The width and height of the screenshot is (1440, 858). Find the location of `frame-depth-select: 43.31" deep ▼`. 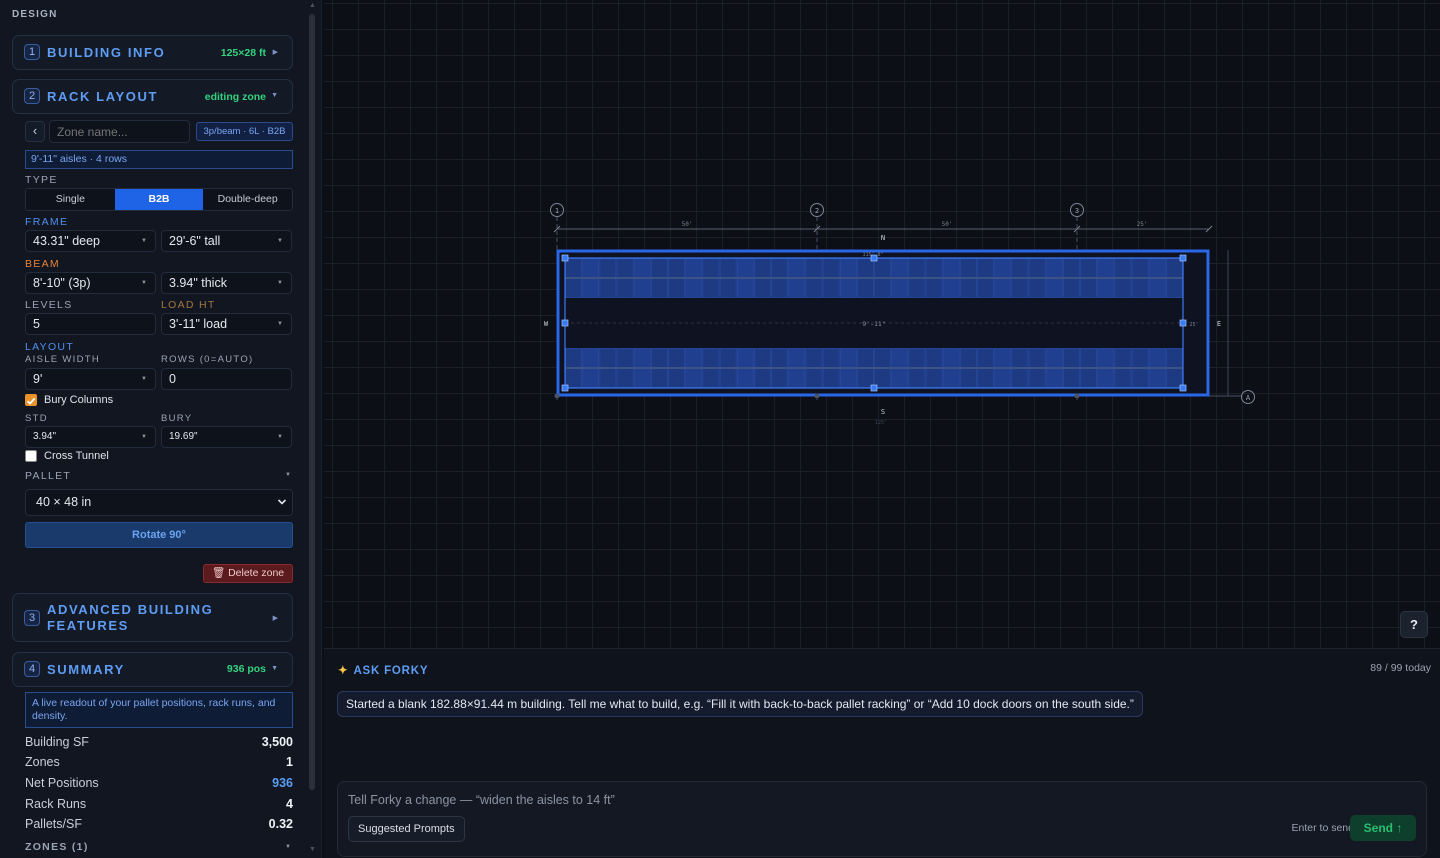

frame-depth-select: 43.31" deep ▼ is located at coordinates (90, 241).